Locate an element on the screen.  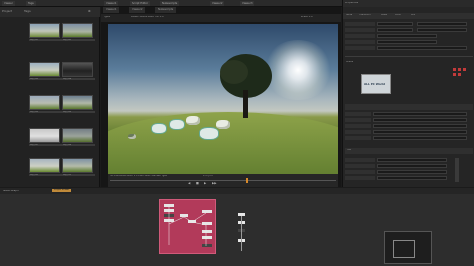
node-graph-minimap is located at coordinates (408, 247).